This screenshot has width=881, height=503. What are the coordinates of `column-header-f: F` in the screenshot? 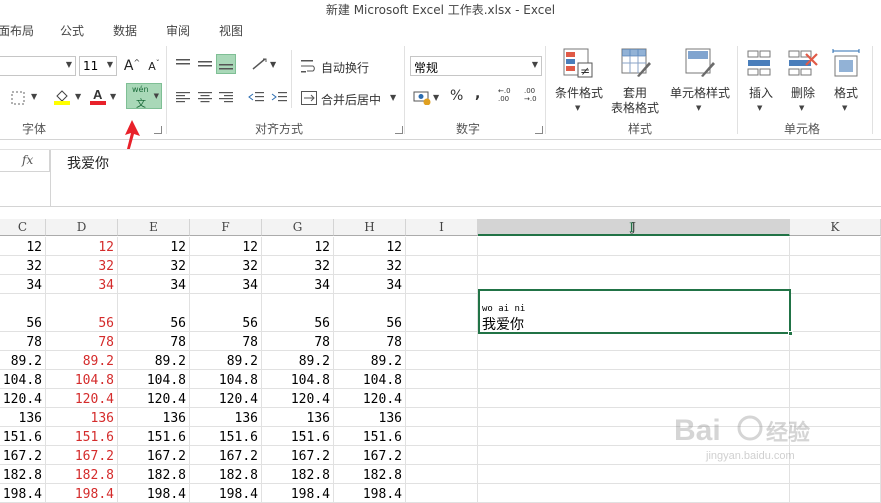 It's located at (226, 227).